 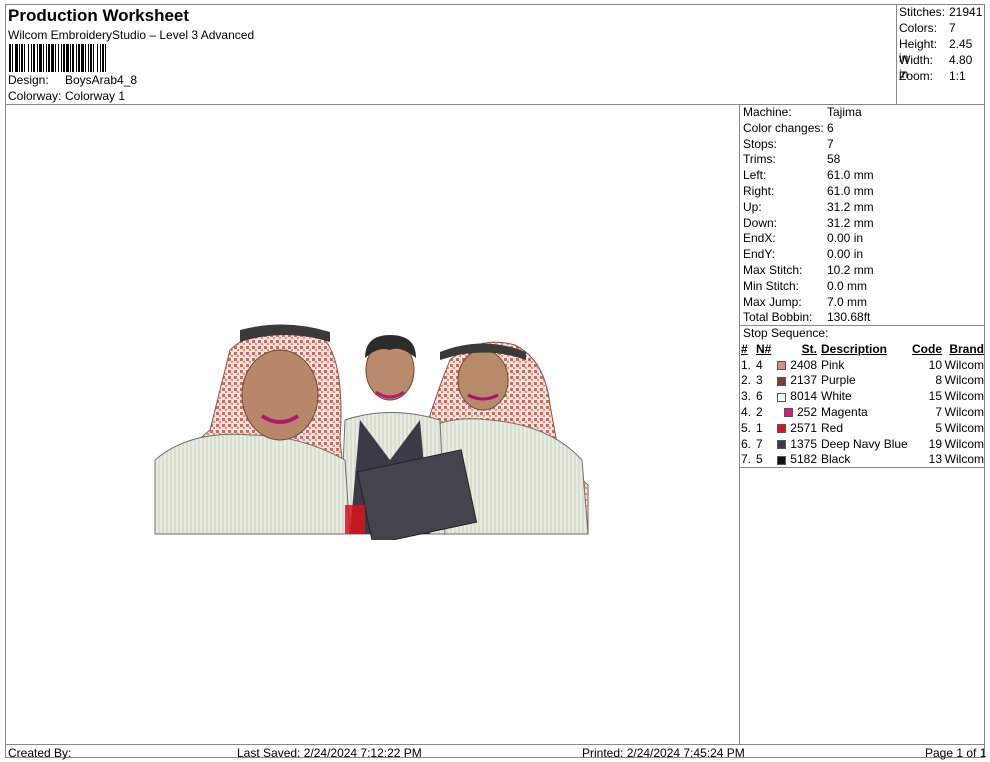 I want to click on embroidery-design-preview, so click(x=371, y=432).